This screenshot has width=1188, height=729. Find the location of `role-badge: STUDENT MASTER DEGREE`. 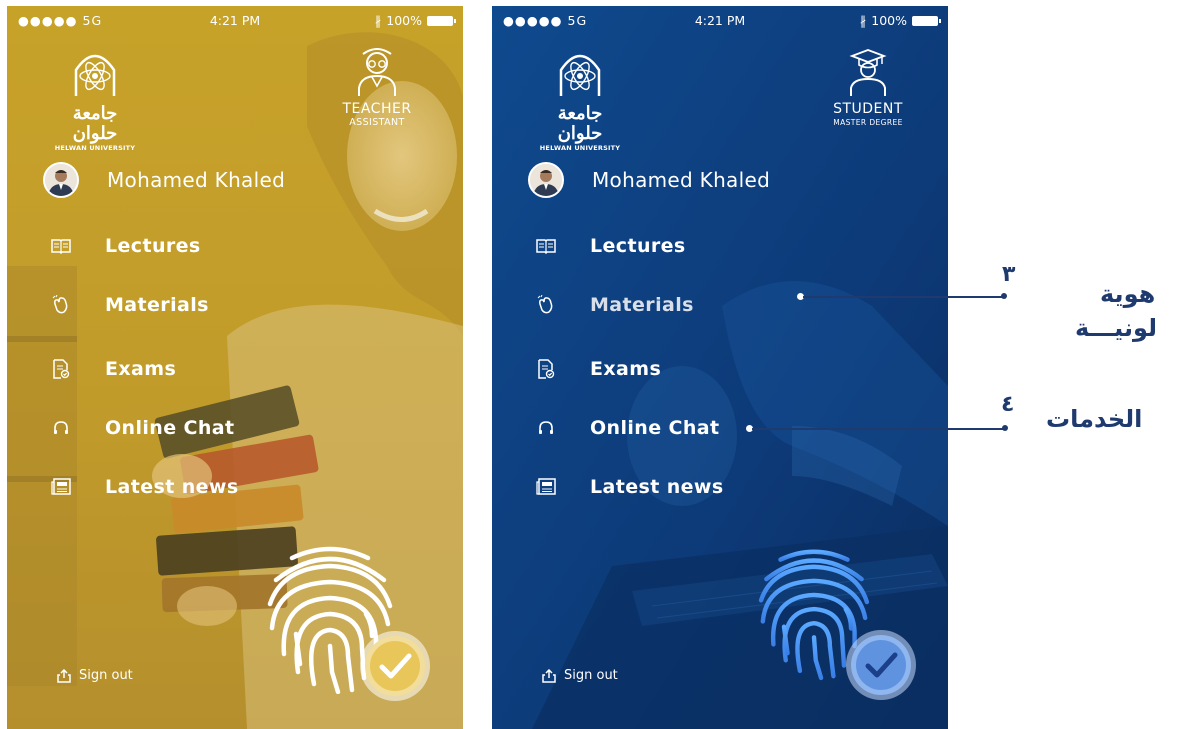

role-badge: STUDENT MASTER DEGREE is located at coordinates (868, 88).